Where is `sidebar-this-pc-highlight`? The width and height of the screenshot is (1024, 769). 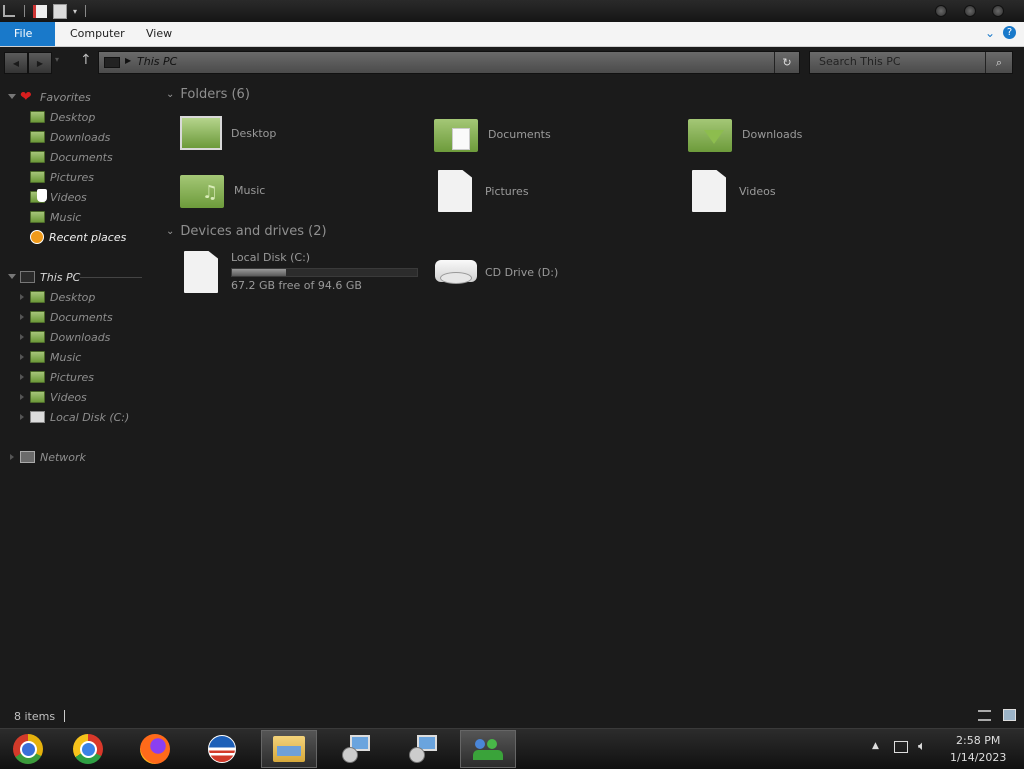 sidebar-this-pc-highlight is located at coordinates (111, 277).